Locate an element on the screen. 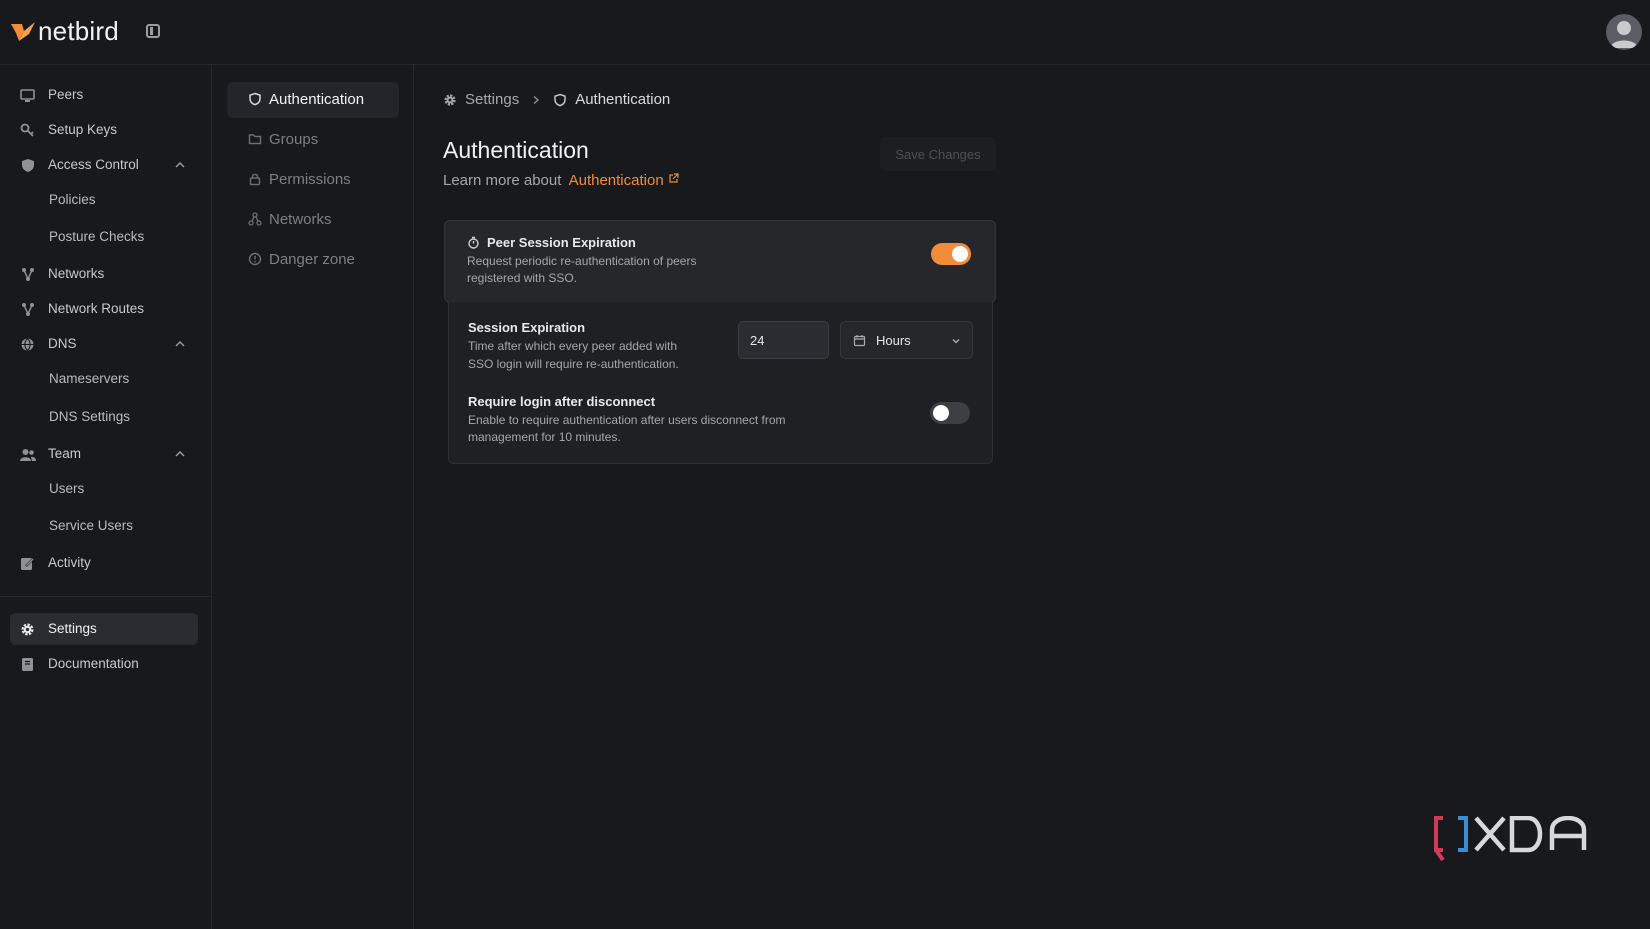 The height and width of the screenshot is (929, 1650). tab-permissions: Permissions is located at coordinates (313, 180).